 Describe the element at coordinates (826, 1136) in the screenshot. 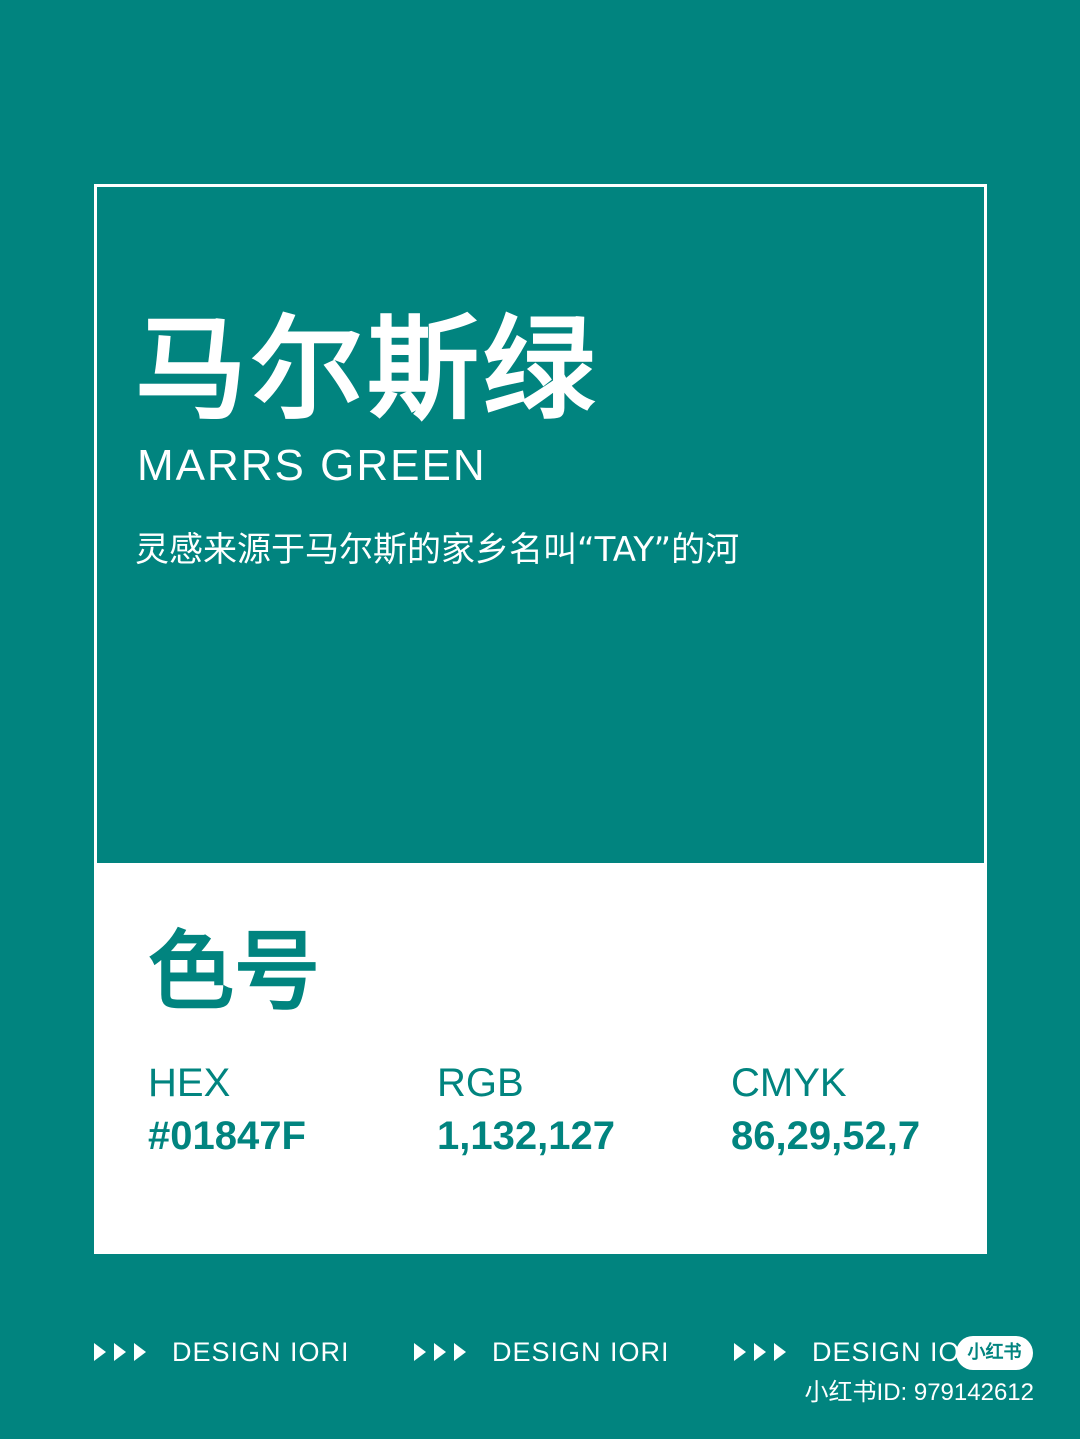

I see `cmyk-value: 86,29,52,7` at that location.